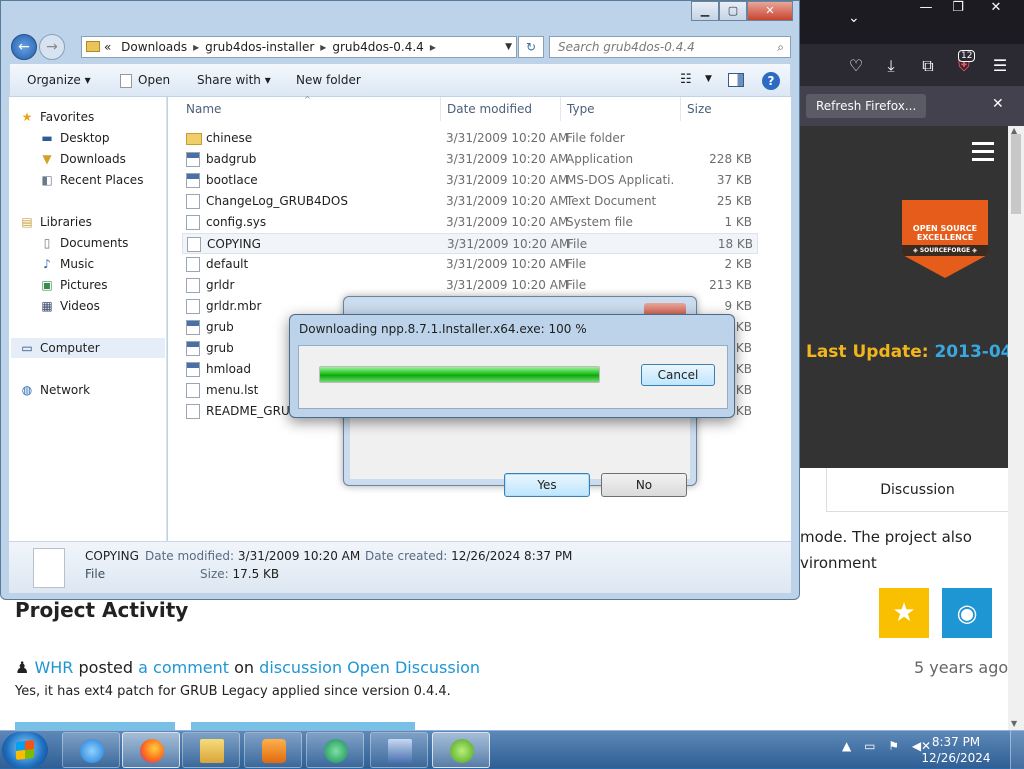 Image resolution: width=1024 pixels, height=769 pixels. I want to click on column-name: Name, so click(203, 109).